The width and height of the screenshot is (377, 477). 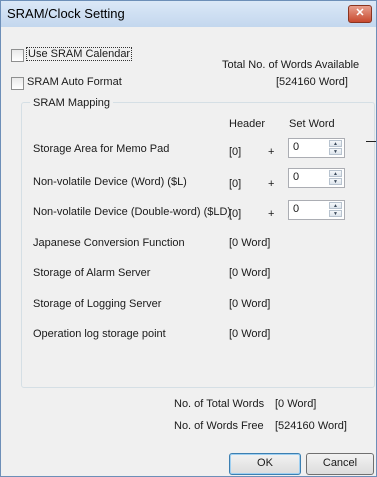 What do you see at coordinates (340, 464) in the screenshot?
I see `cancel-button: Cancel` at bounding box center [340, 464].